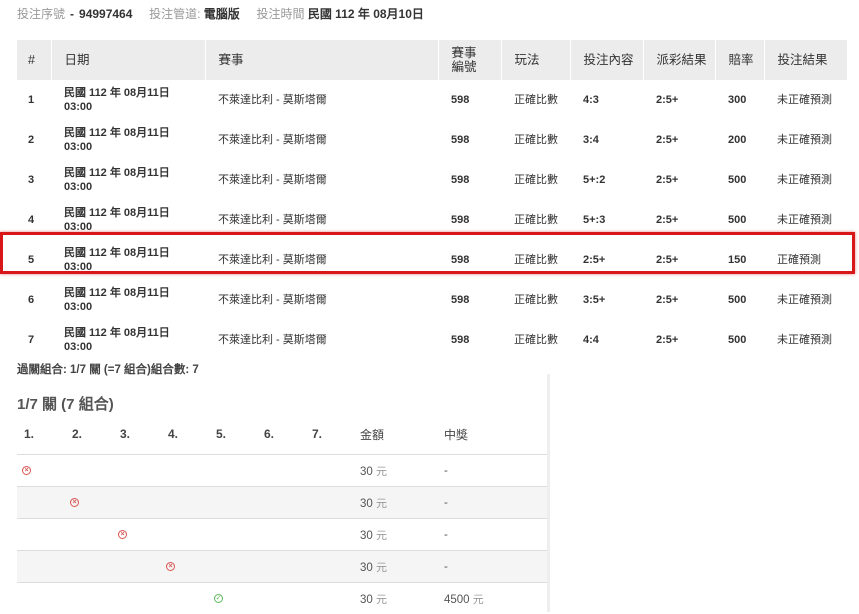 The height and width of the screenshot is (614, 859). What do you see at coordinates (332, 434) in the screenshot?
I see `combo-column-header: 7.` at bounding box center [332, 434].